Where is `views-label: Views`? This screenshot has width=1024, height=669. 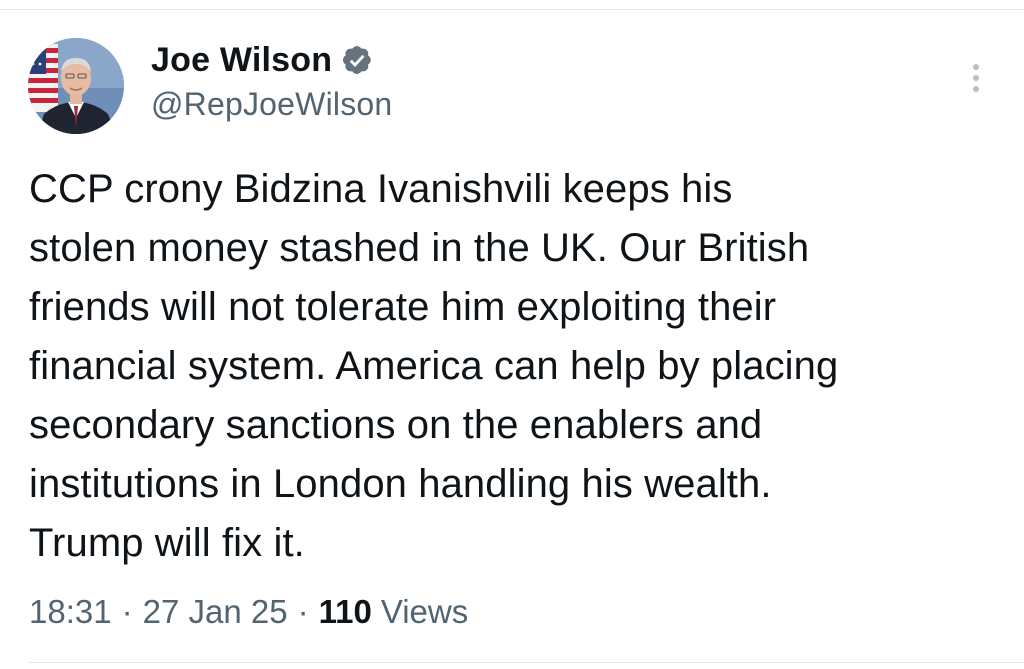 views-label: Views is located at coordinates (424, 612).